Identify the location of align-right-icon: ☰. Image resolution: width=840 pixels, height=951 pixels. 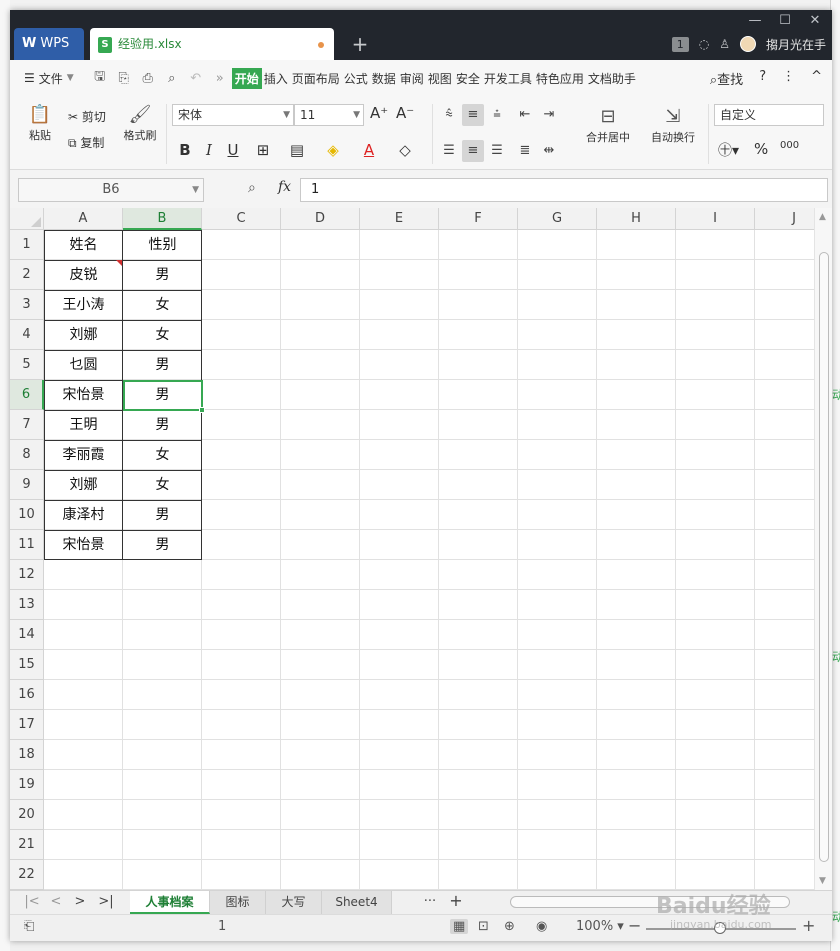
(497, 151).